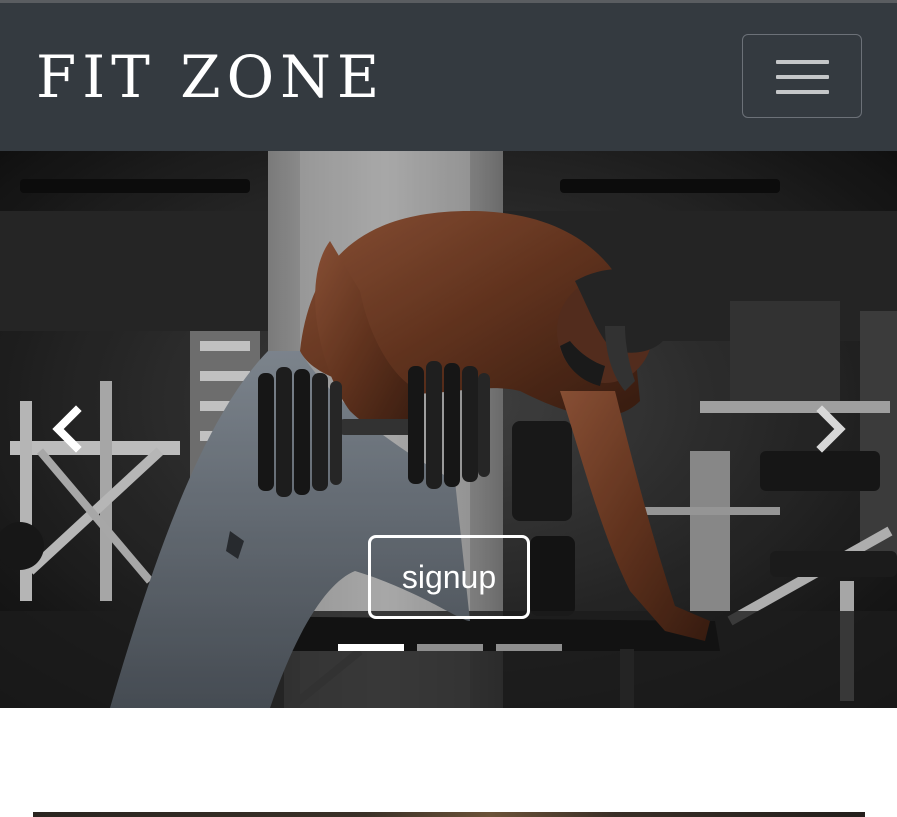 This screenshot has height=817, width=897. Describe the element at coordinates (449, 814) in the screenshot. I see `next-section-image-edge` at that location.